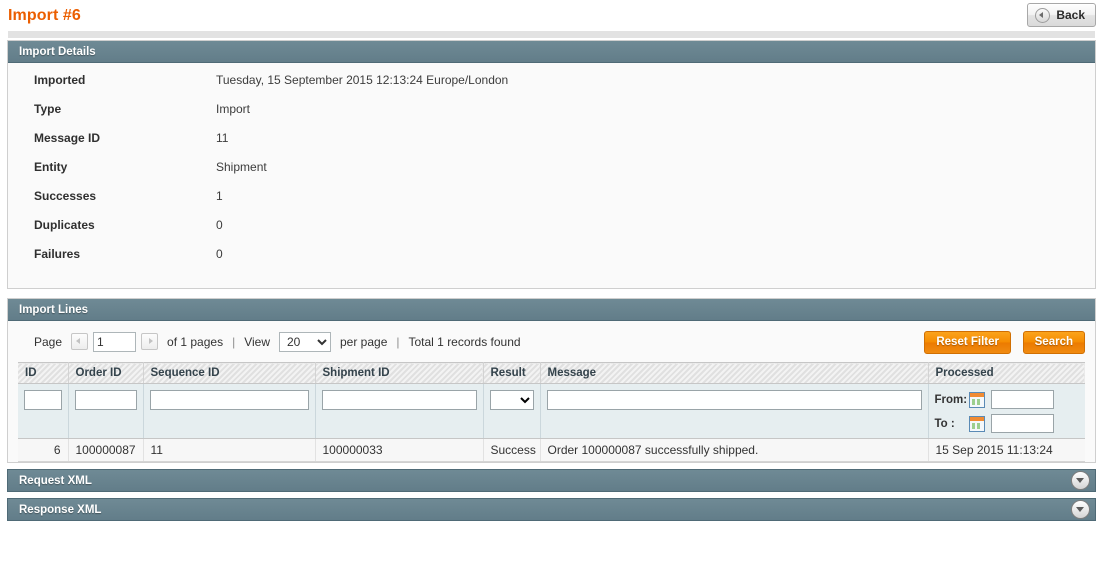  Describe the element at coordinates (551, 480) in the screenshot. I see `request-xml-section: Request XML` at that location.